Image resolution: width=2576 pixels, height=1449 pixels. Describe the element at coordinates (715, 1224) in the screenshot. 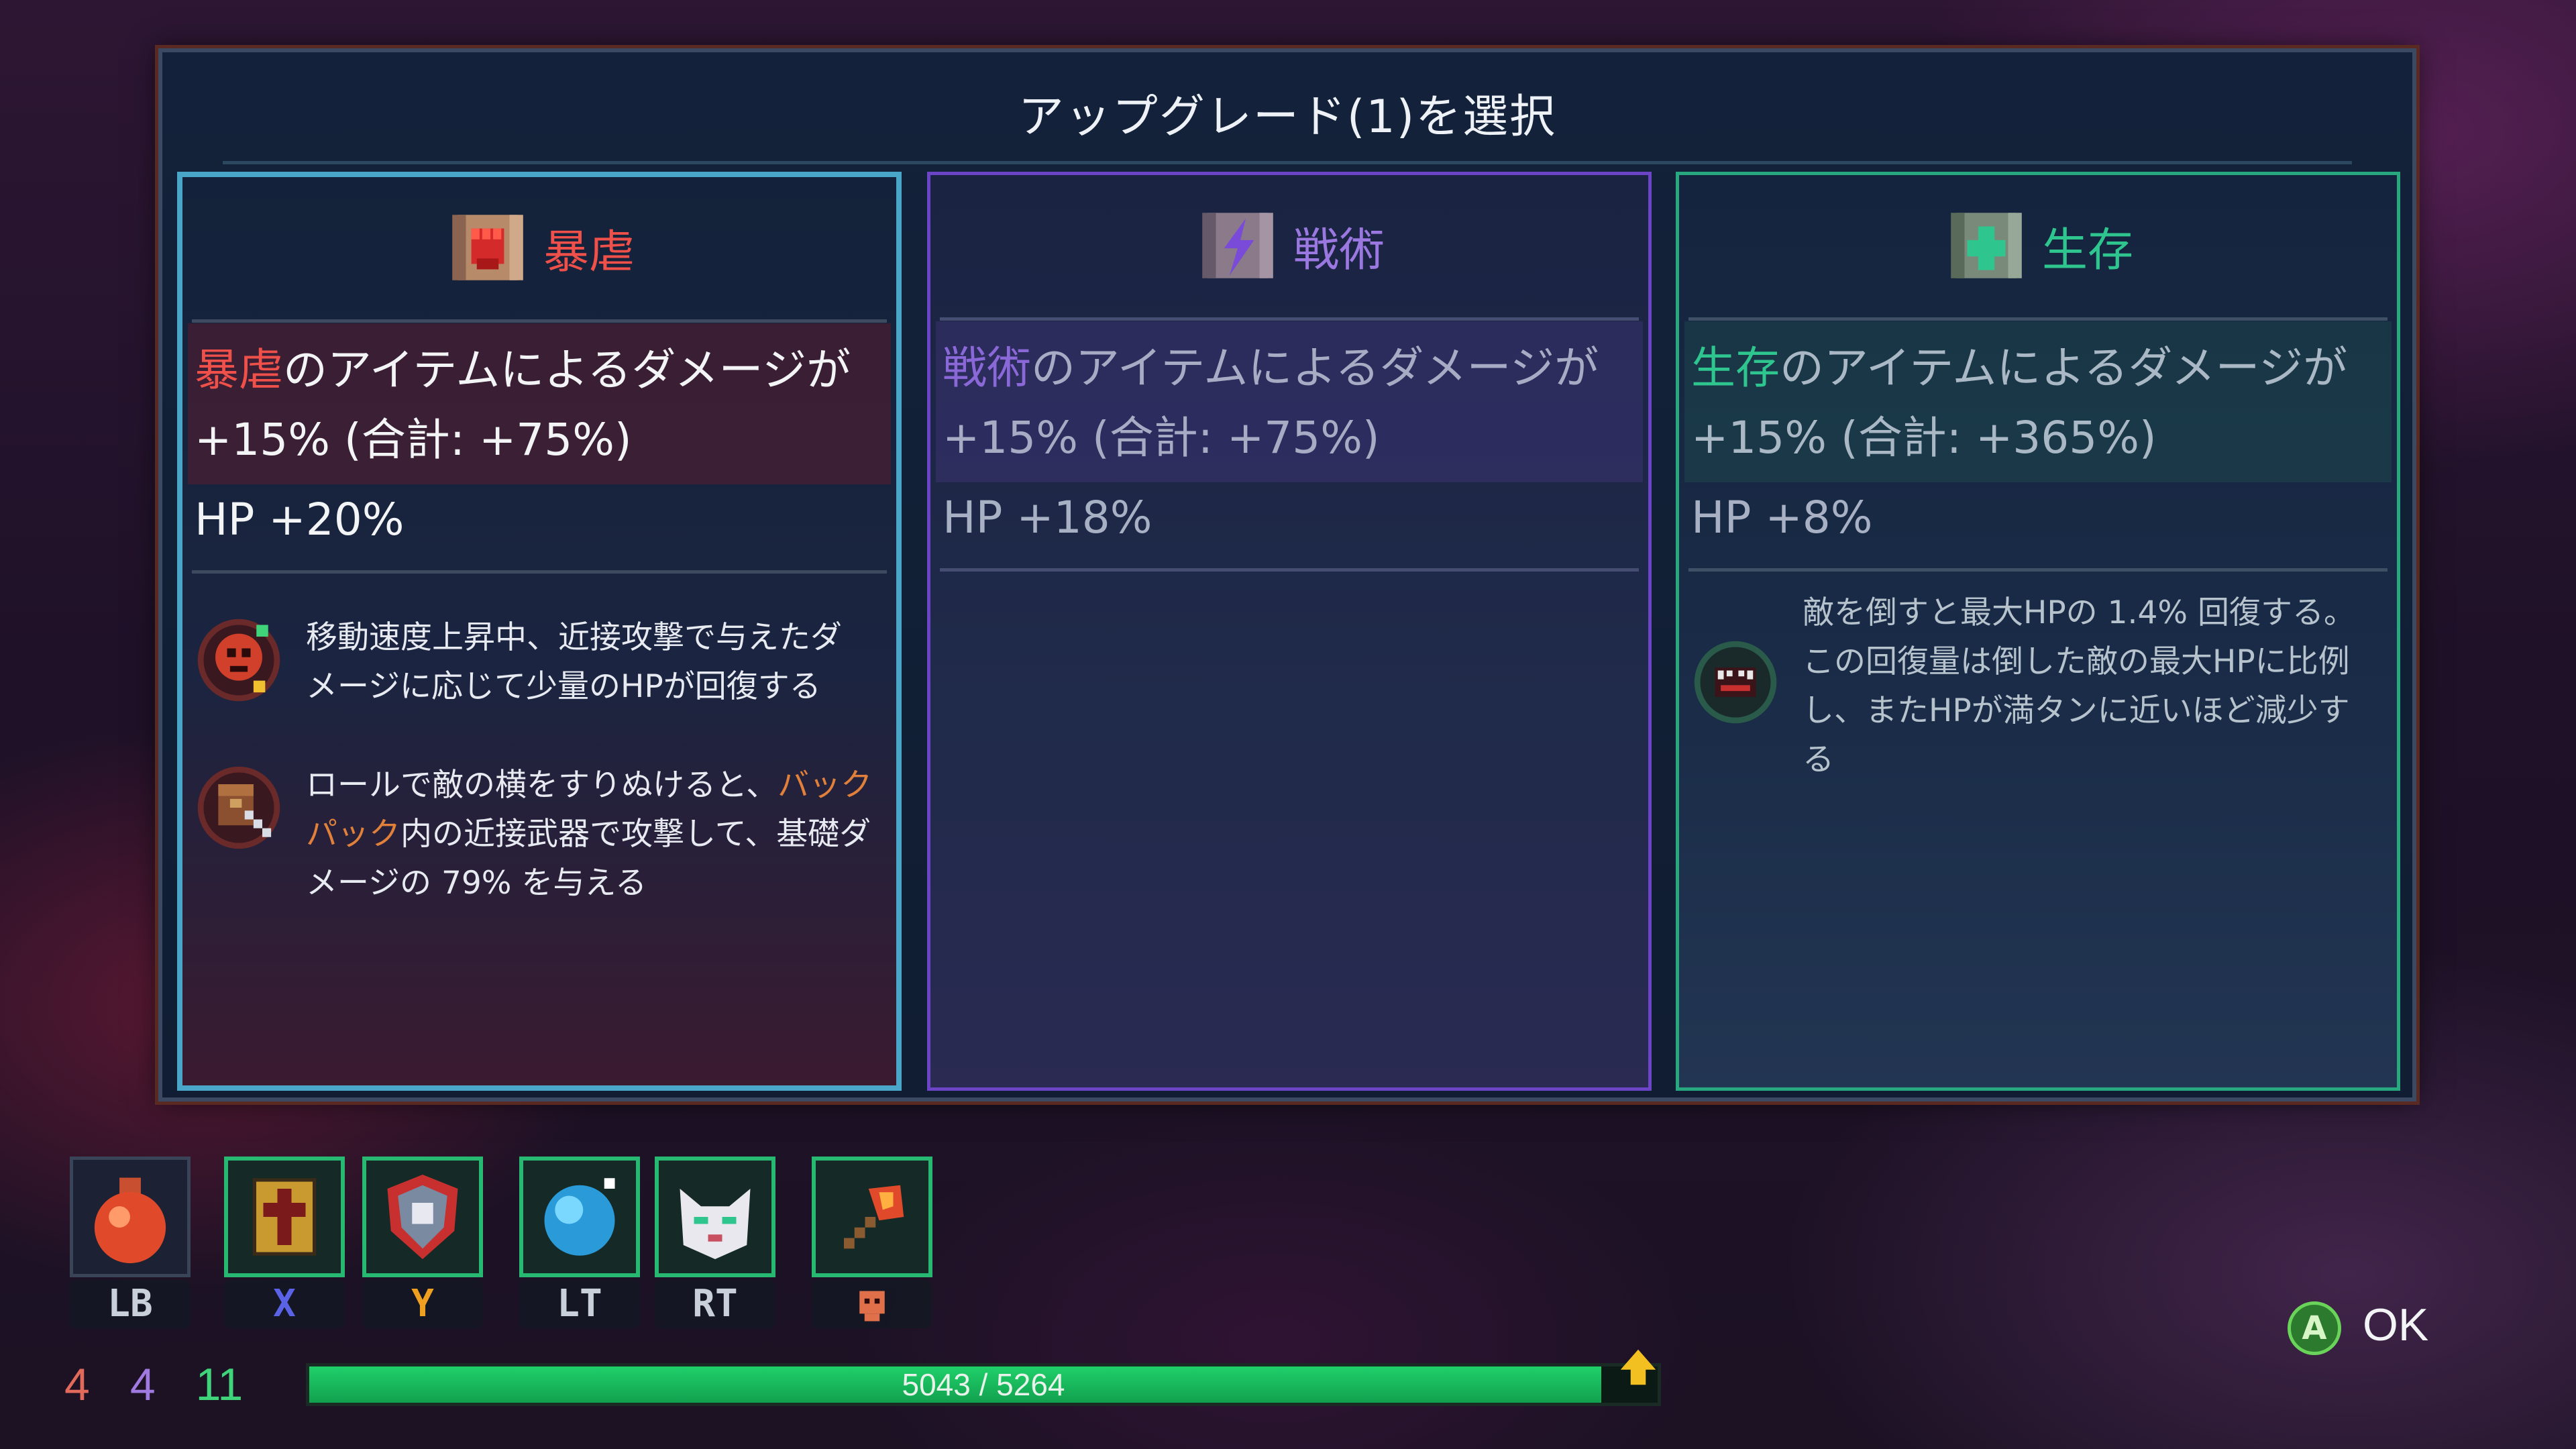

I see `cat-mask-icon` at that location.